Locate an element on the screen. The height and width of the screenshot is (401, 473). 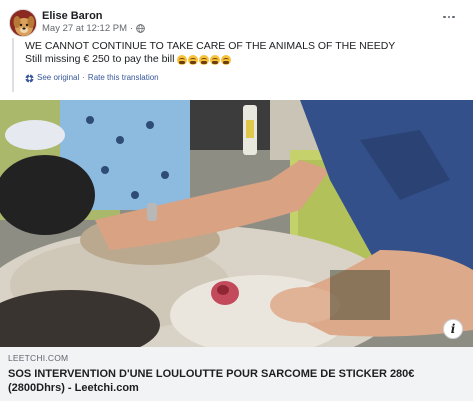
rate-translation-link: Rate this translation is located at coordinates (123, 78).